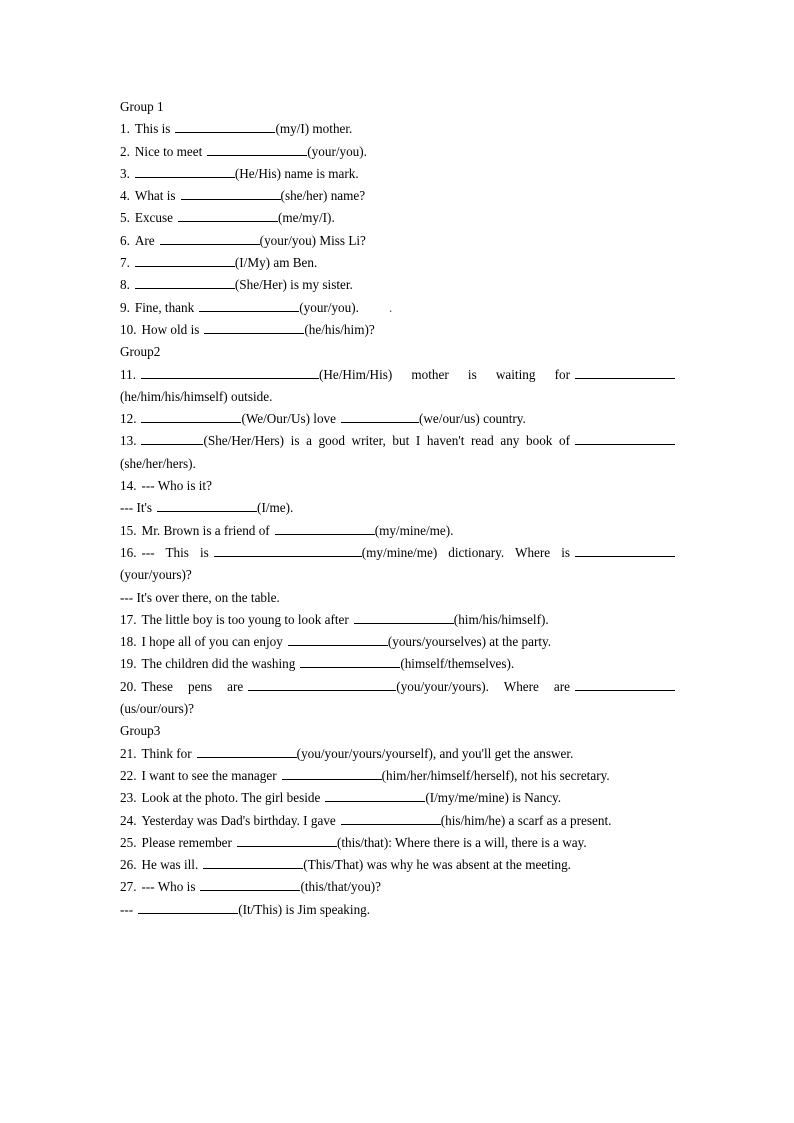 Image resolution: width=794 pixels, height=1123 pixels. Describe the element at coordinates (125, 285) in the screenshot. I see `item-number: 8.` at that location.